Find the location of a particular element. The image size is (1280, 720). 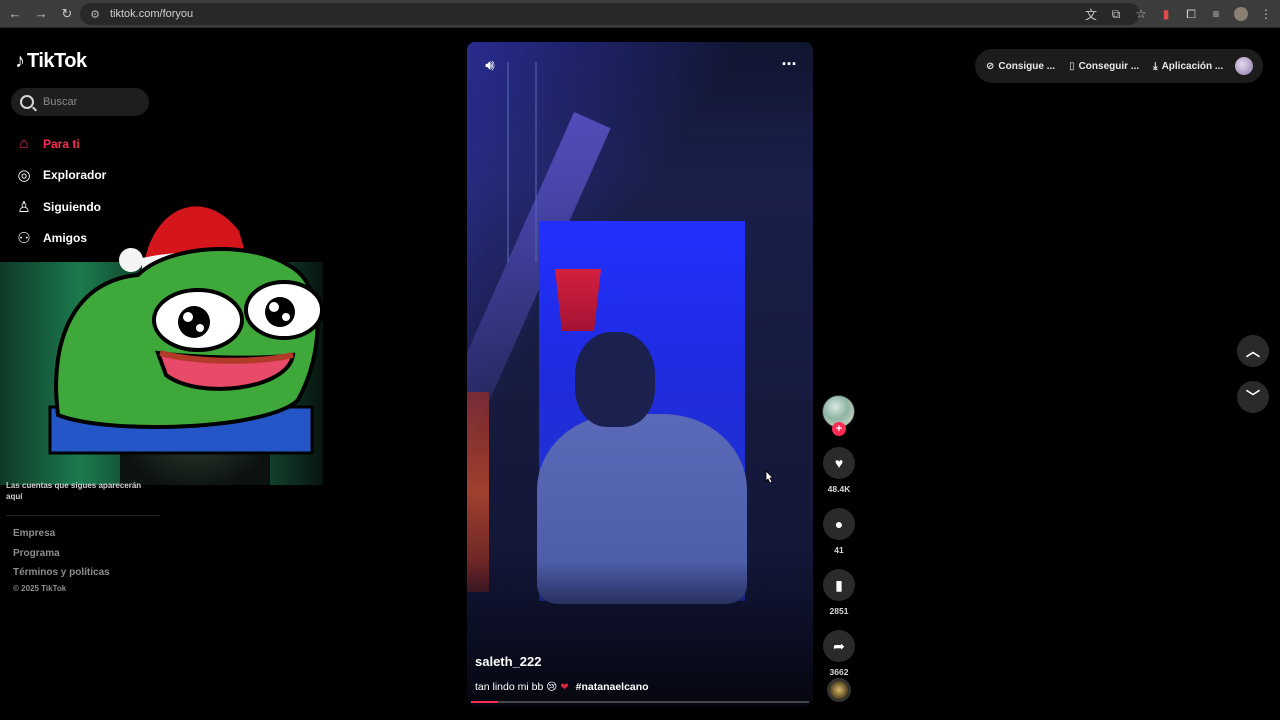

follow-plus-icon: + is located at coordinates (839, 429).